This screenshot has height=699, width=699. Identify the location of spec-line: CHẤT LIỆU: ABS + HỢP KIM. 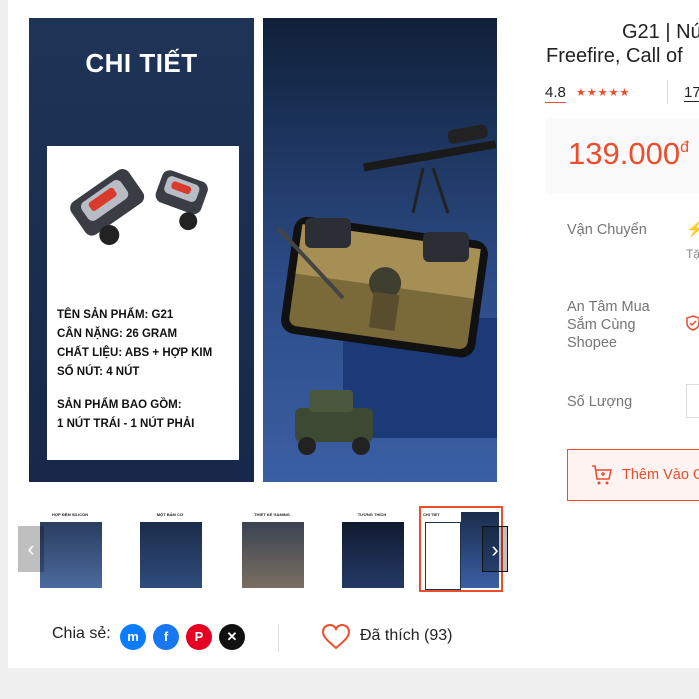
(135, 353).